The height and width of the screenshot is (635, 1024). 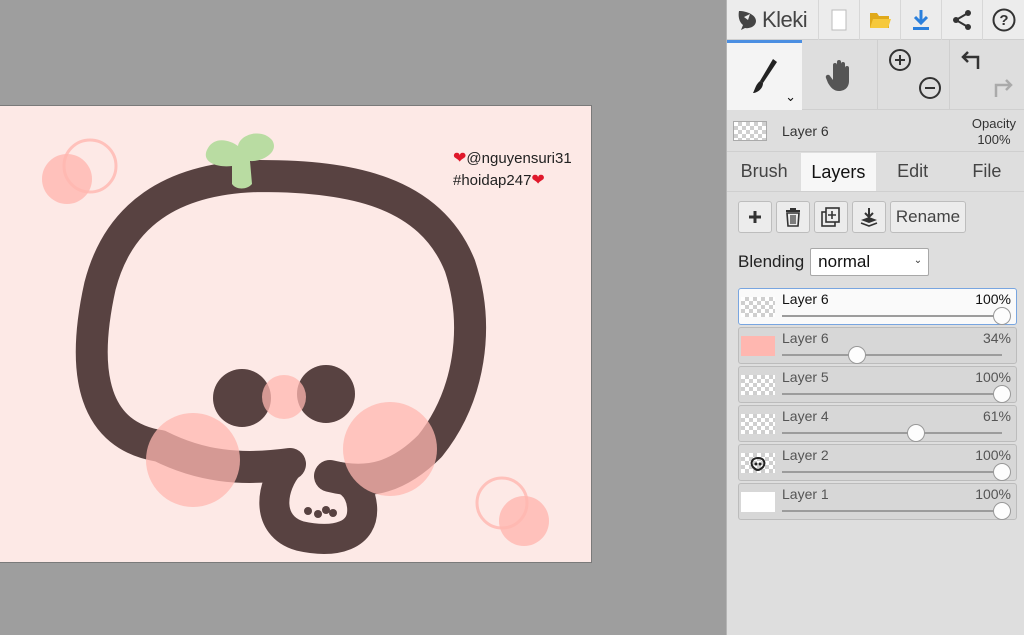 I want to click on hand-tool-button, so click(x=840, y=75).